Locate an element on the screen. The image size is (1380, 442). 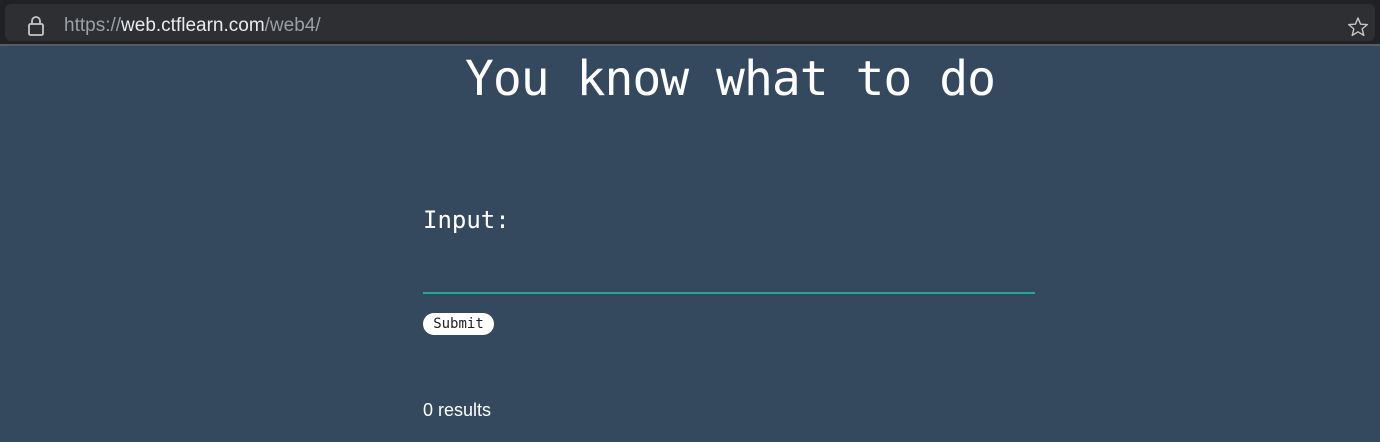
input-label: Input: is located at coordinates (466, 220).